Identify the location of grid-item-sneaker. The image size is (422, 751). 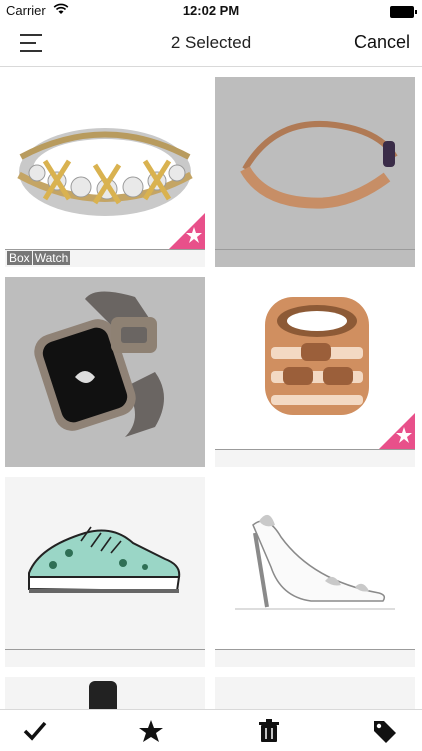
(105, 572).